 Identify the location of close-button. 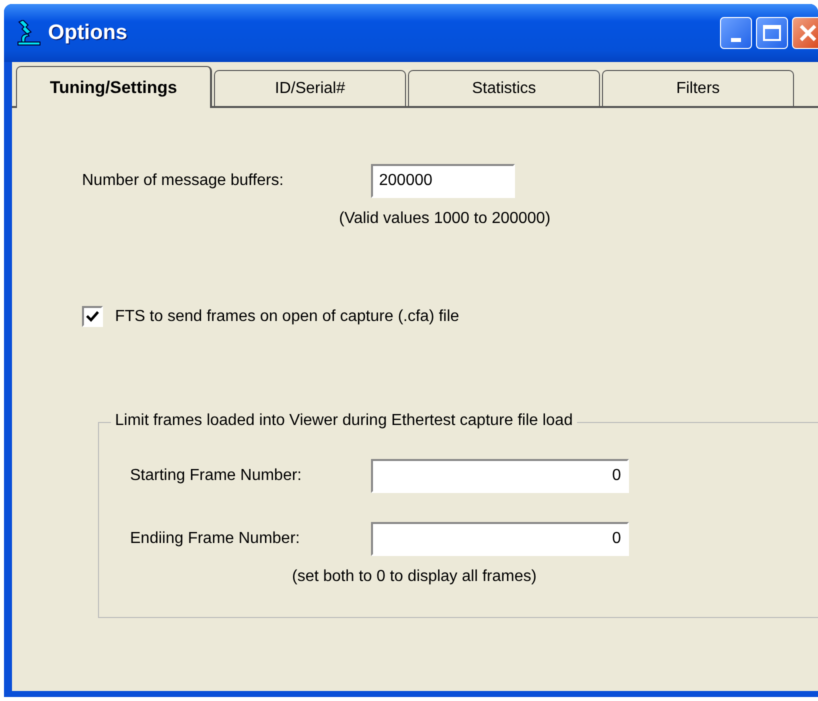
(805, 33).